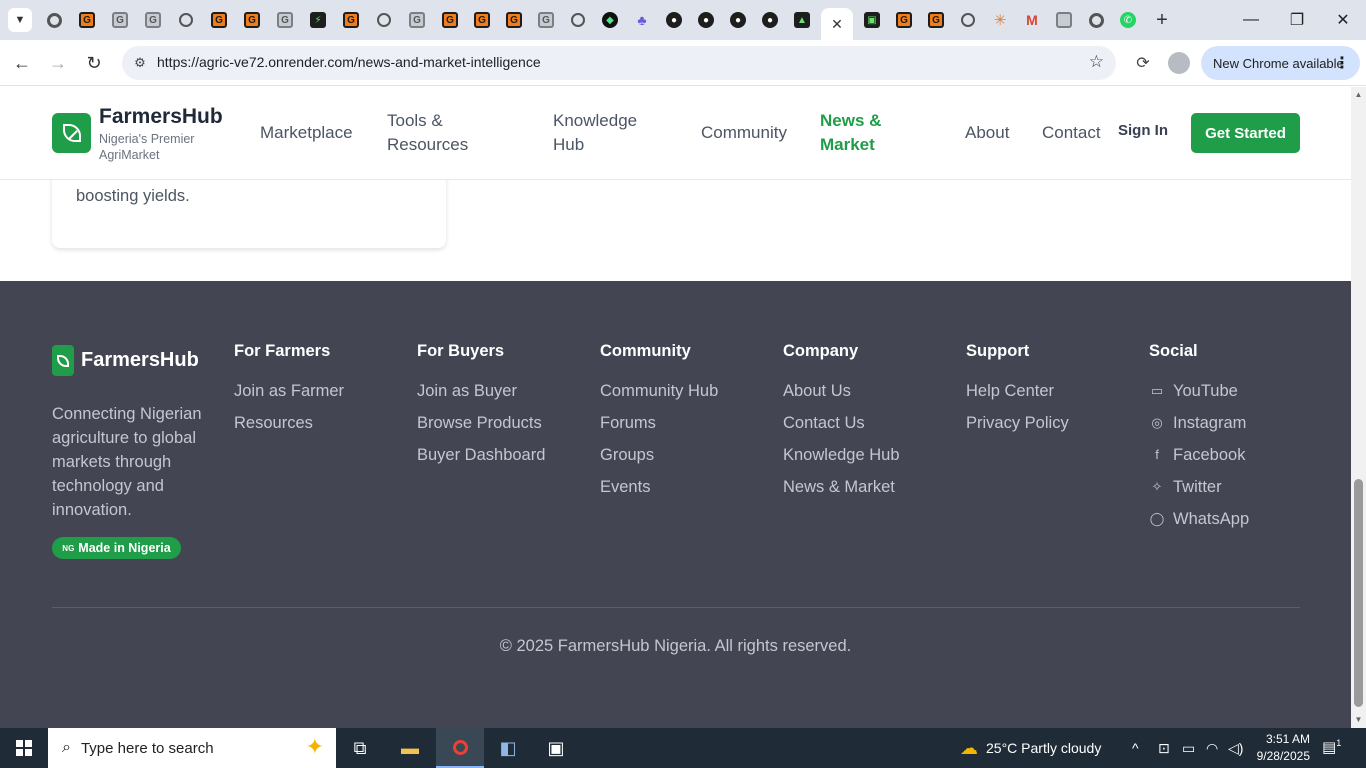  Describe the element at coordinates (1071, 133) in the screenshot. I see `nav-contact: Contact` at that location.